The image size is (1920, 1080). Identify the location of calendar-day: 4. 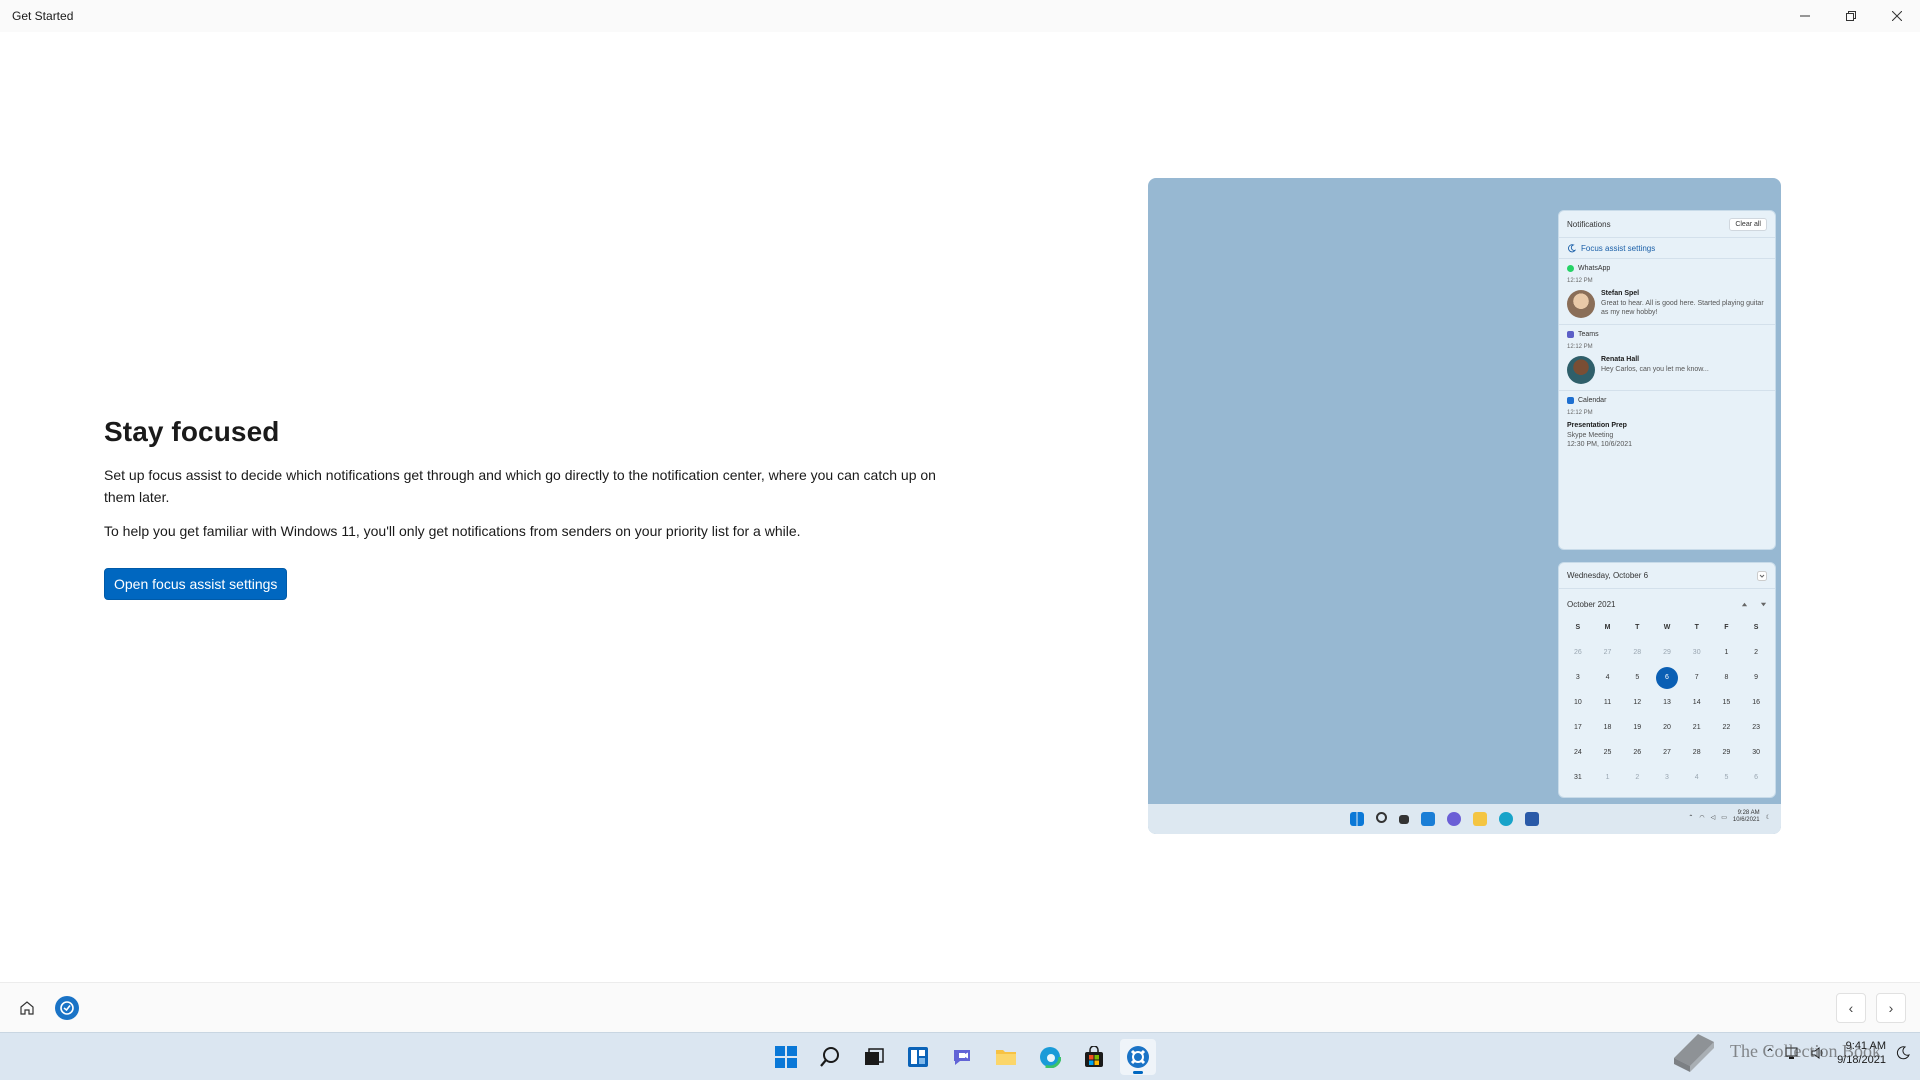
(1696, 777).